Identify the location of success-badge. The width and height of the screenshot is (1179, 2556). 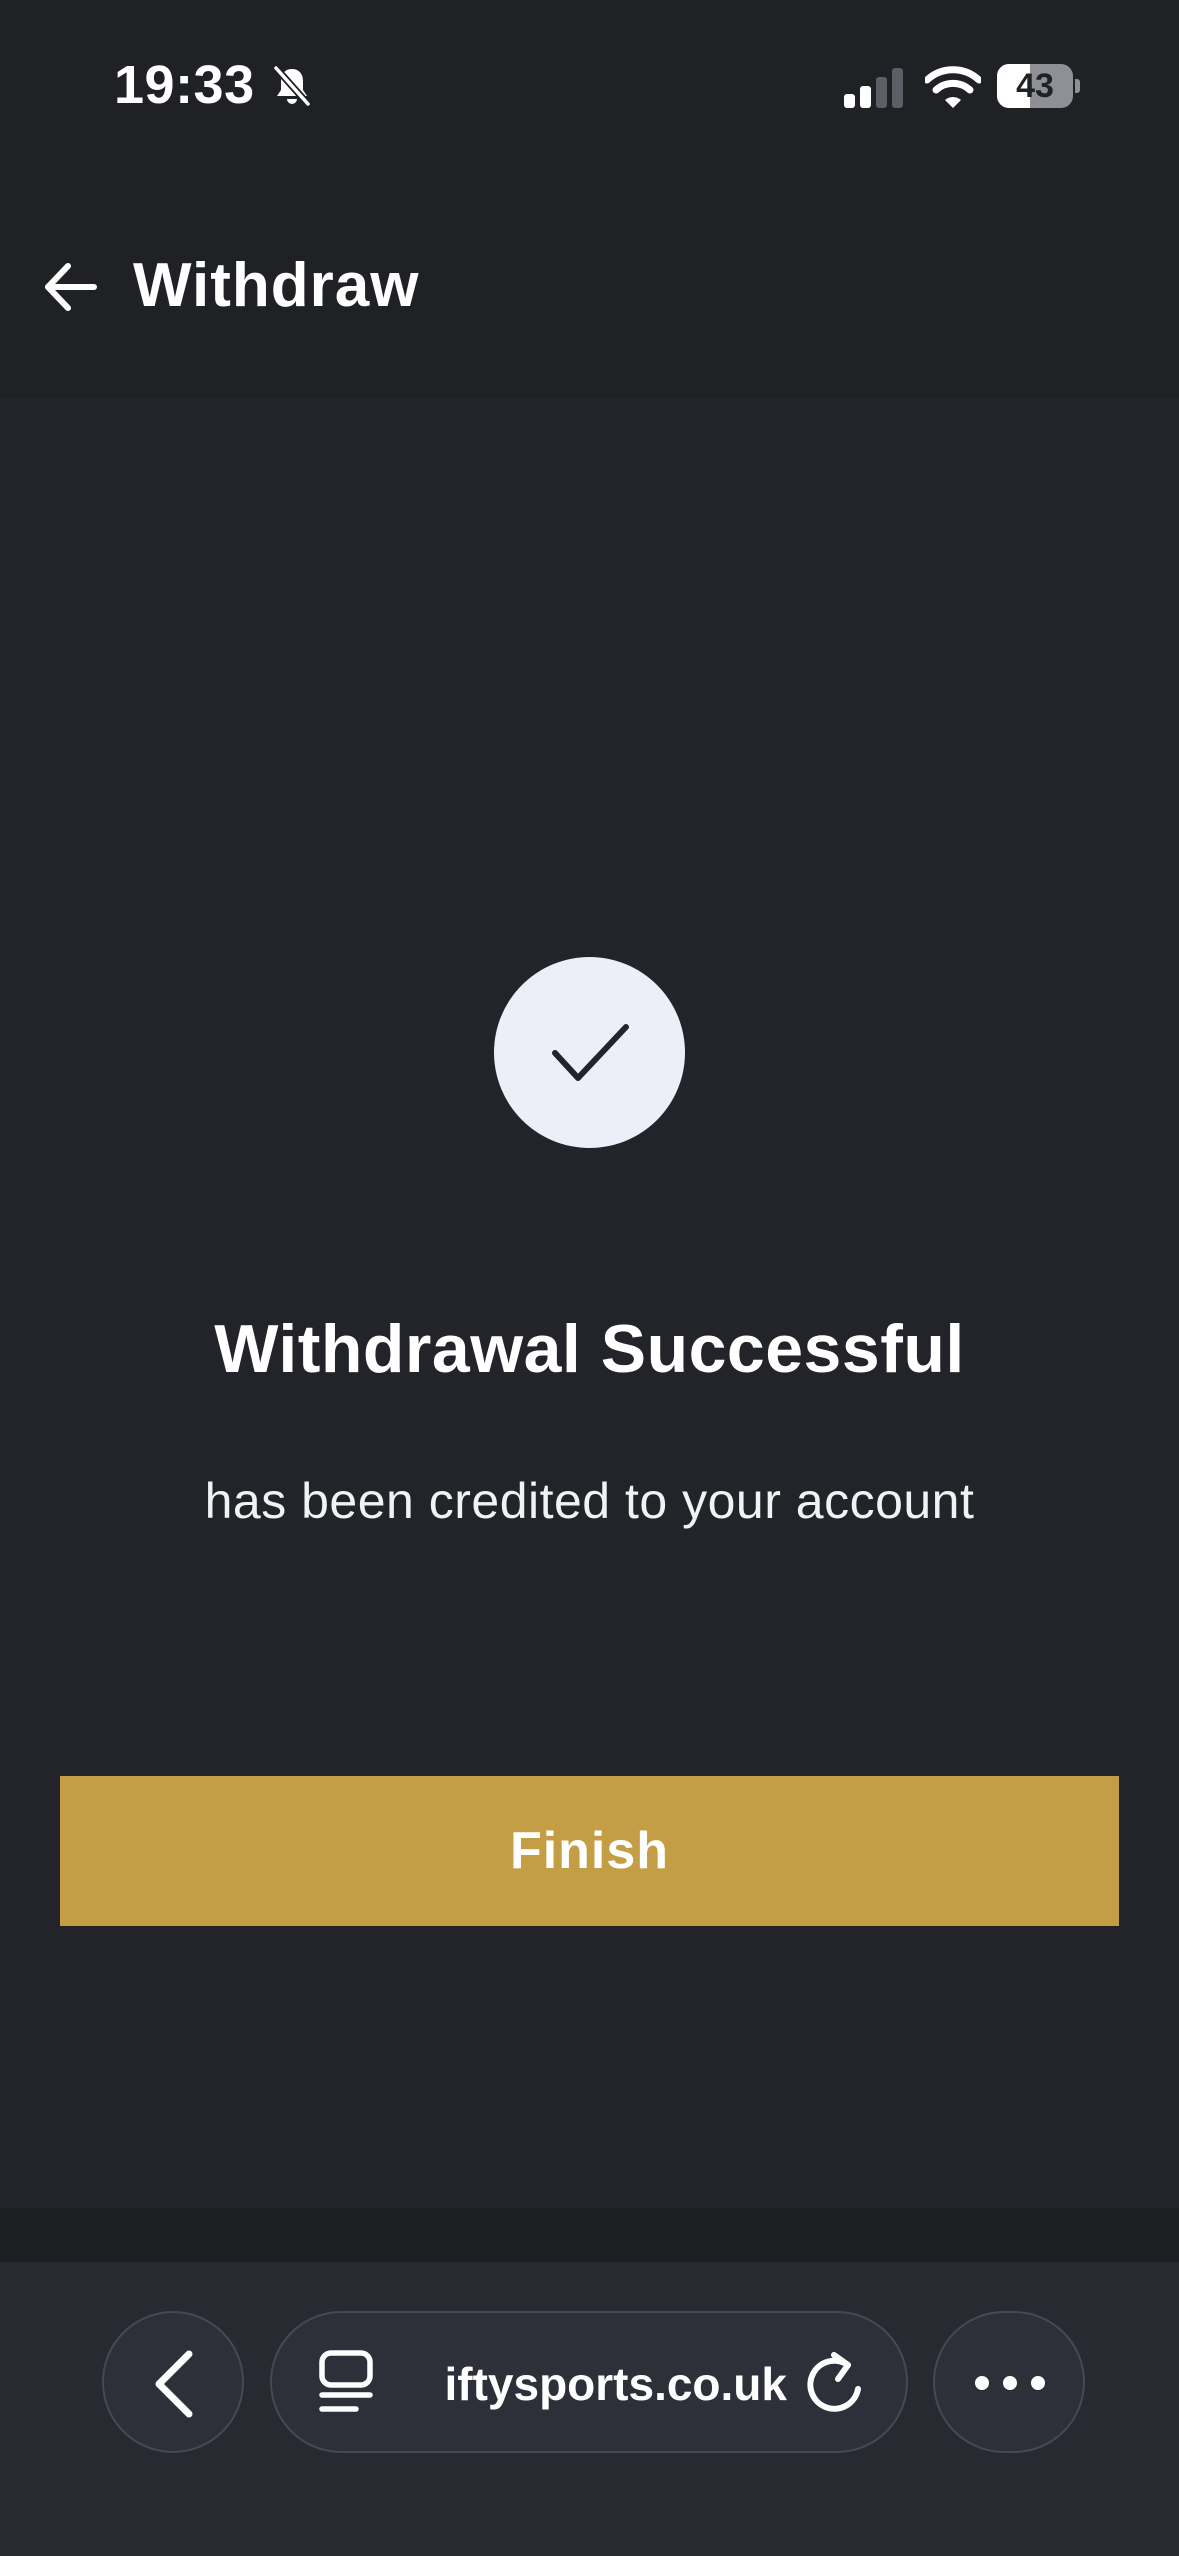
(589, 1052).